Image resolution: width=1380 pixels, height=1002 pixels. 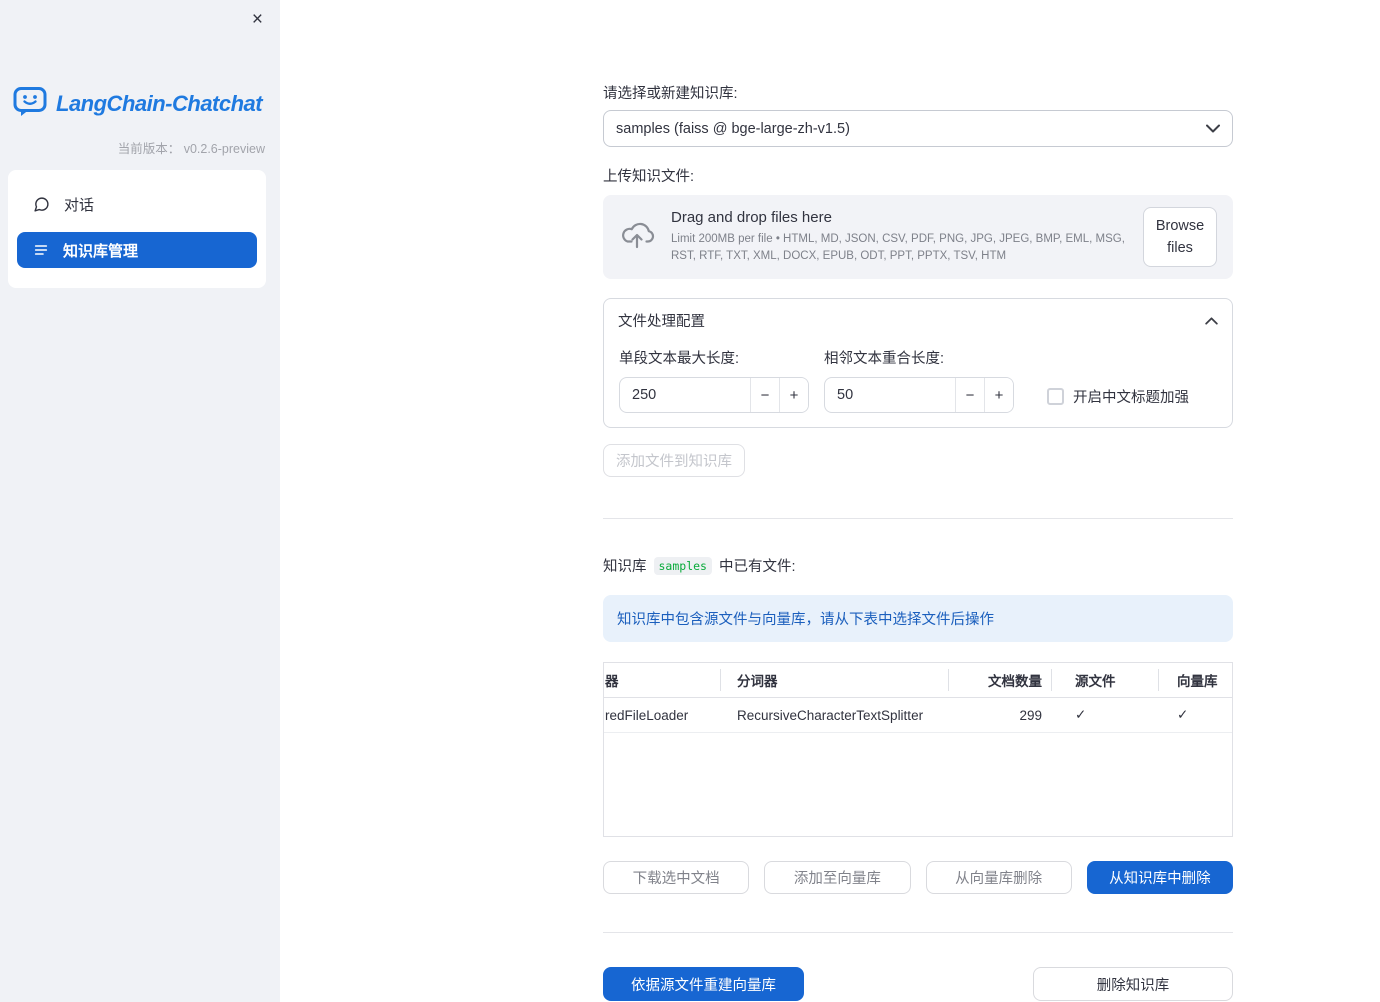 I want to click on add-to-vector-store-button: 添加至向量库, so click(x=837, y=877).